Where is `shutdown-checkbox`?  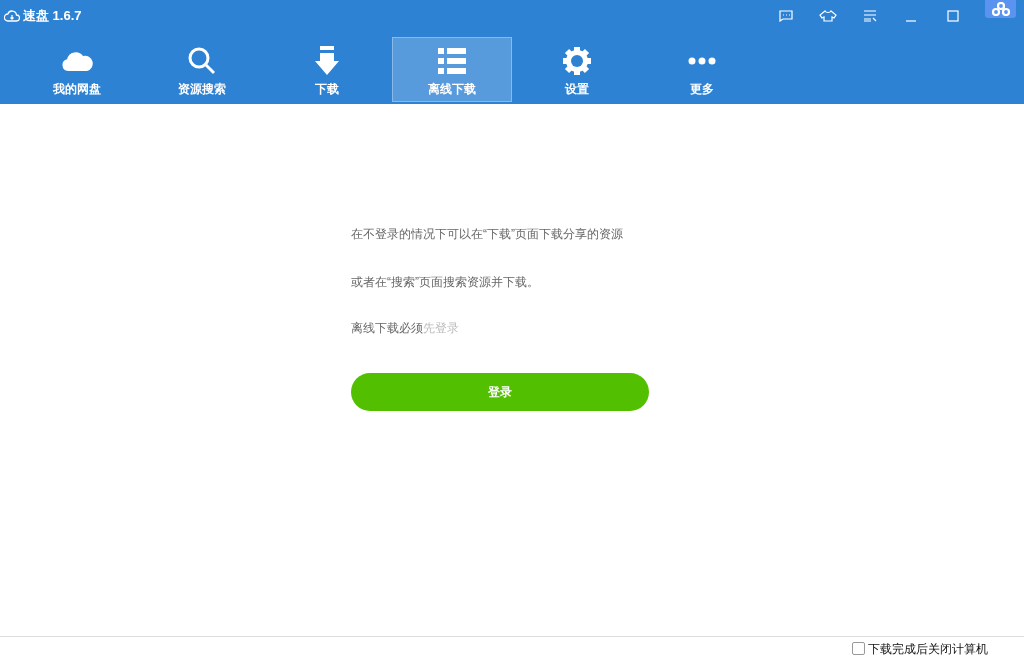 shutdown-checkbox is located at coordinates (858, 648).